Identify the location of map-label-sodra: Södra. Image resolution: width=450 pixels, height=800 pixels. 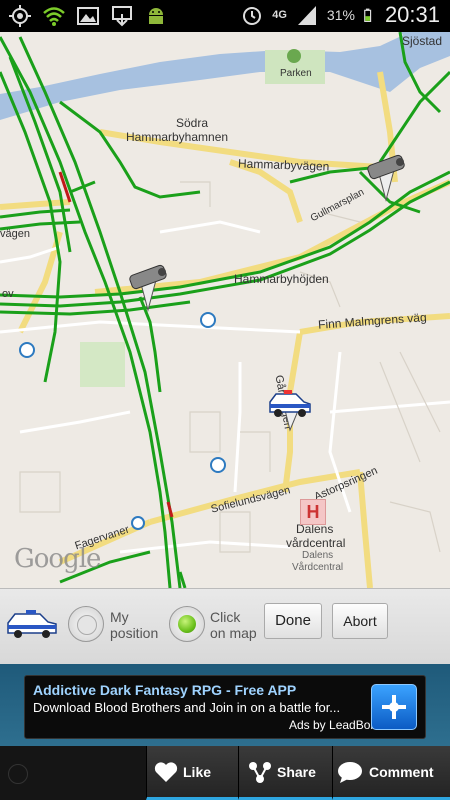
(192, 123).